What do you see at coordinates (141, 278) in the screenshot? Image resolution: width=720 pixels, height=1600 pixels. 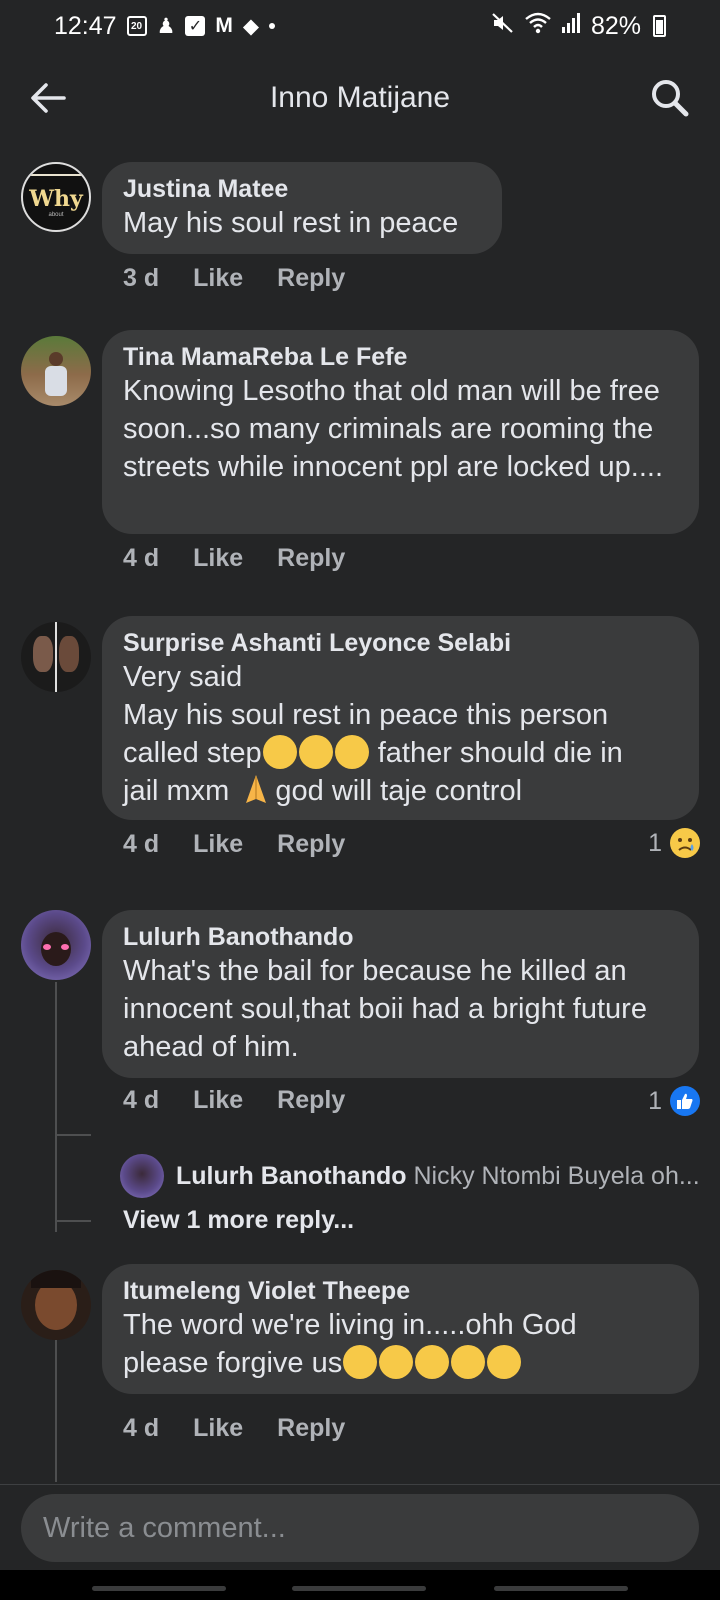 I see `comment-time: 3 d` at bounding box center [141, 278].